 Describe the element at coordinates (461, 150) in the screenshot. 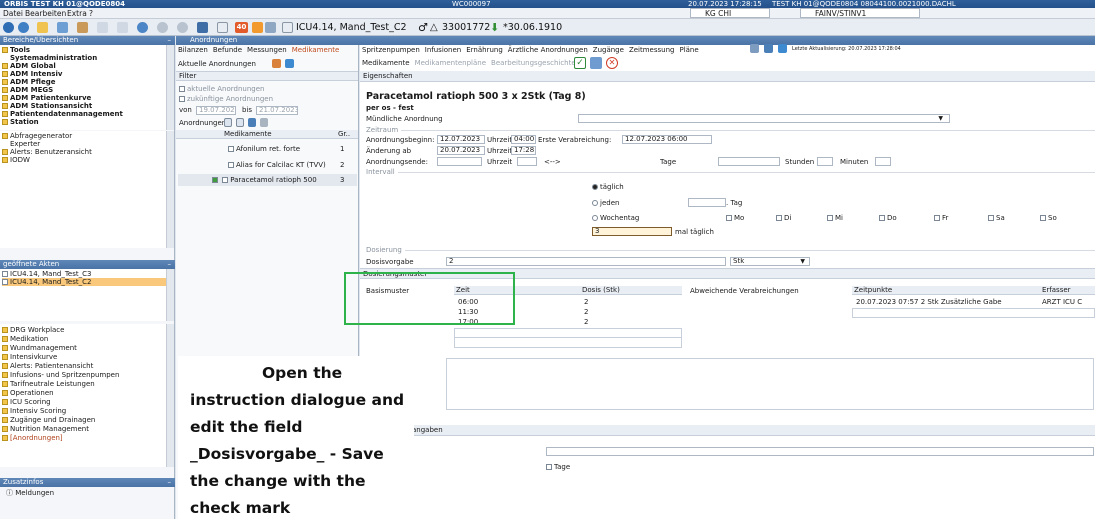

I see `aenderung-date-field: 20.07.2023` at that location.